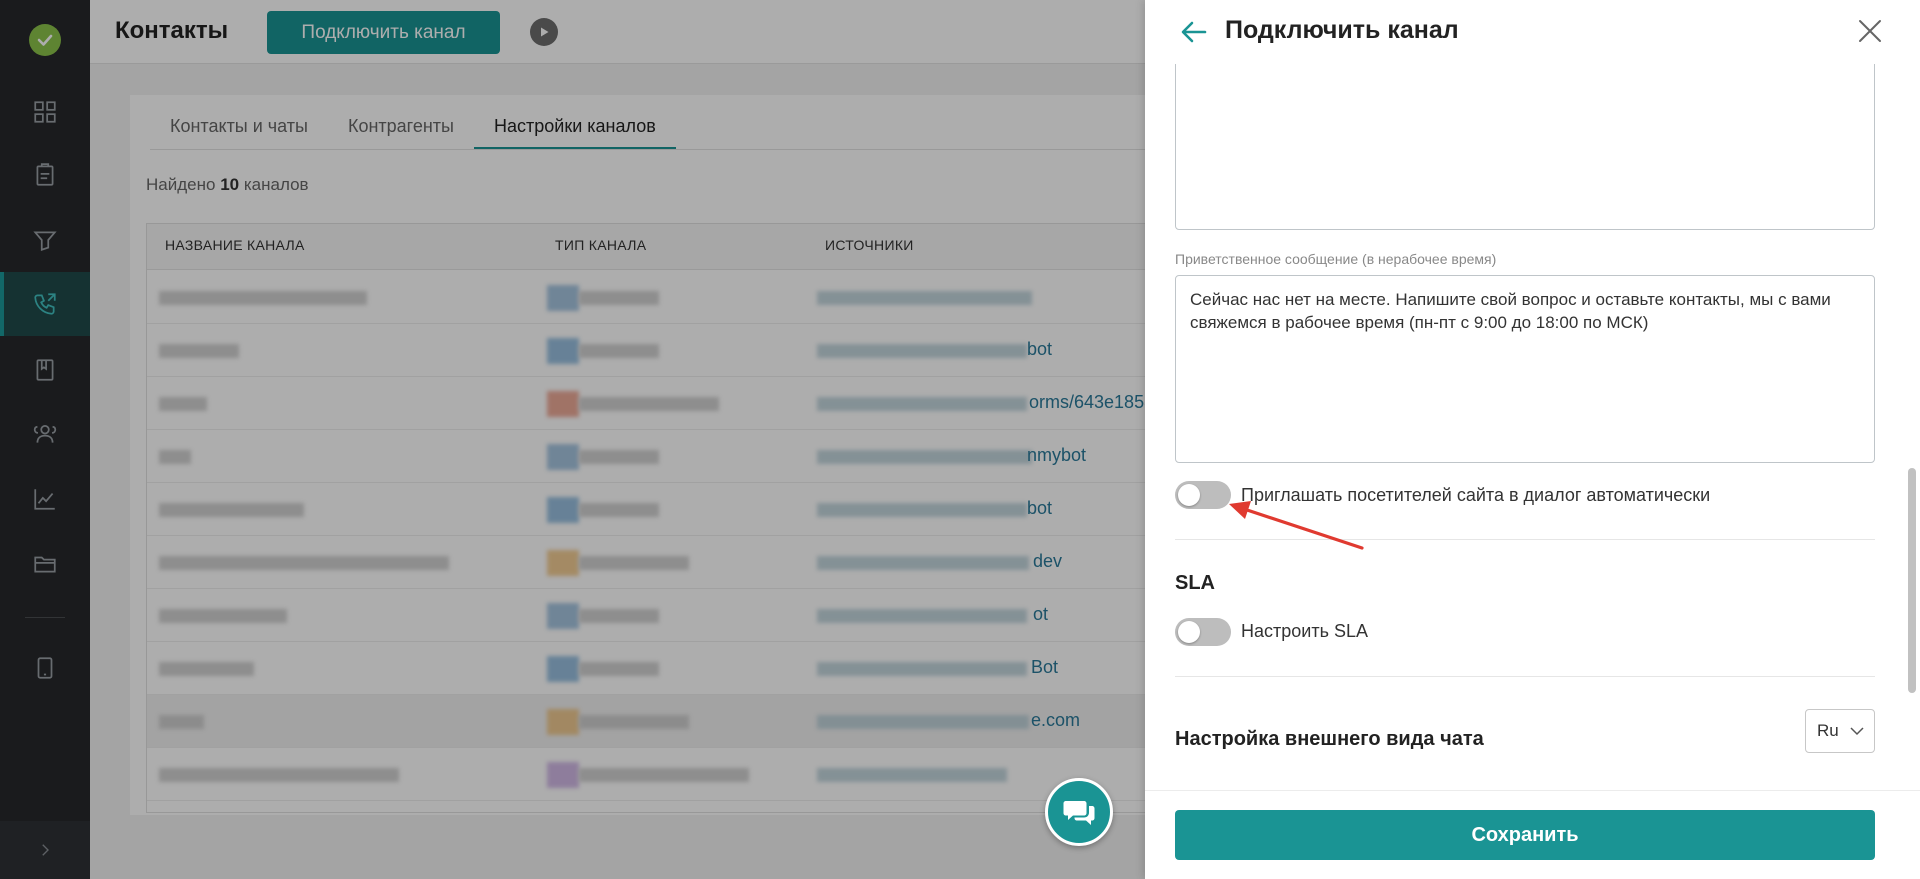  What do you see at coordinates (1870, 31) in the screenshot?
I see `close-icon` at bounding box center [1870, 31].